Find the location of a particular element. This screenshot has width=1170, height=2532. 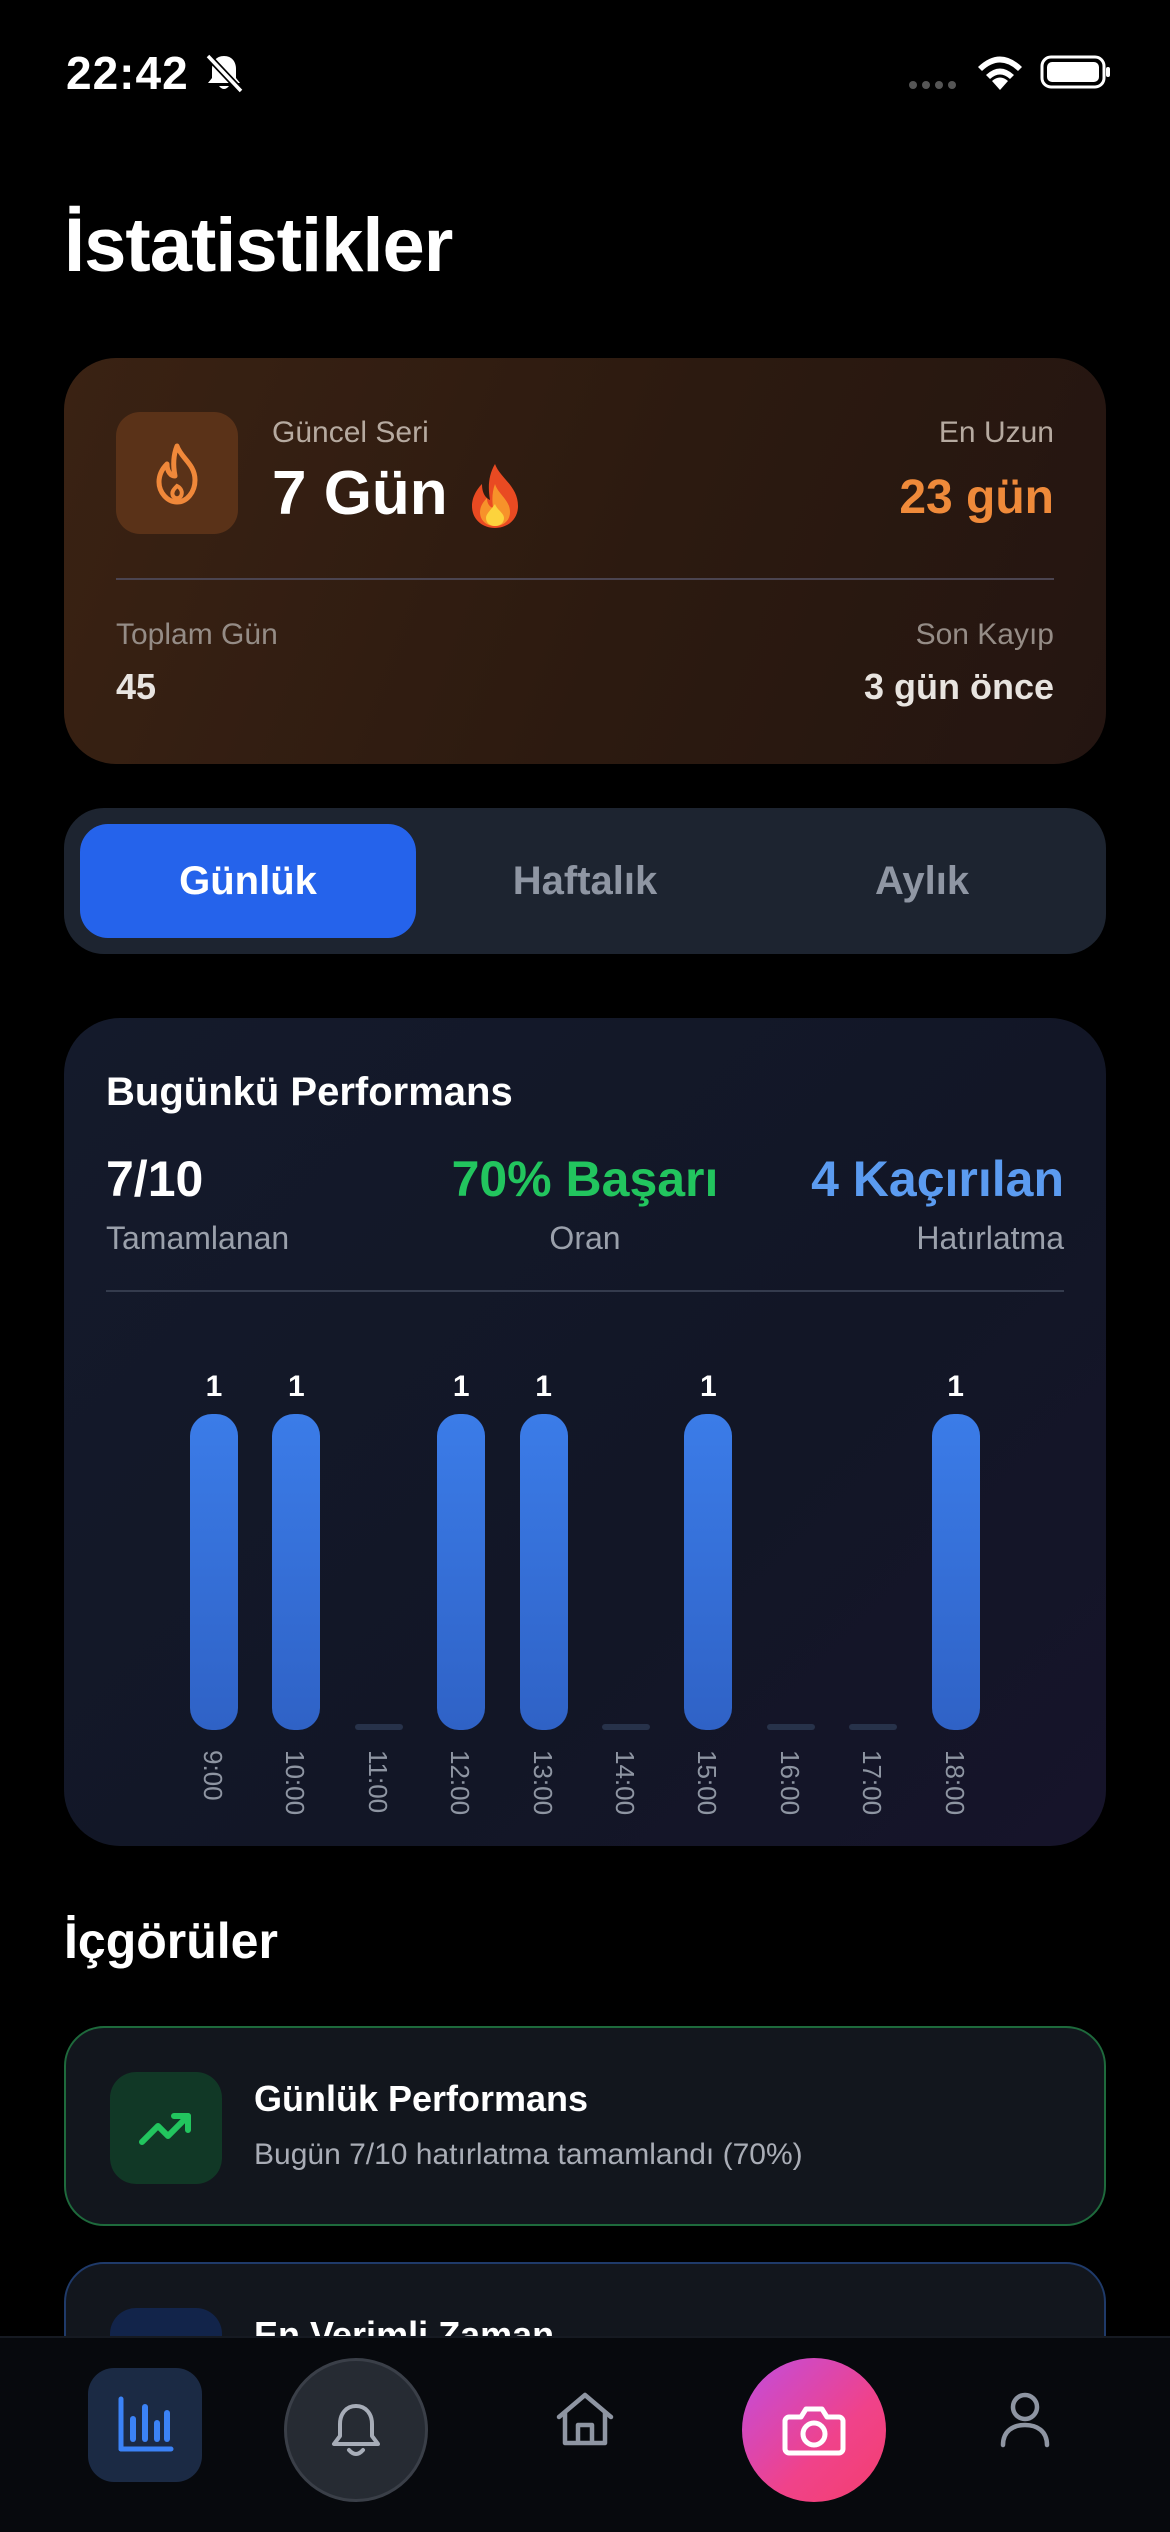

nav-home is located at coordinates (585, 2419).